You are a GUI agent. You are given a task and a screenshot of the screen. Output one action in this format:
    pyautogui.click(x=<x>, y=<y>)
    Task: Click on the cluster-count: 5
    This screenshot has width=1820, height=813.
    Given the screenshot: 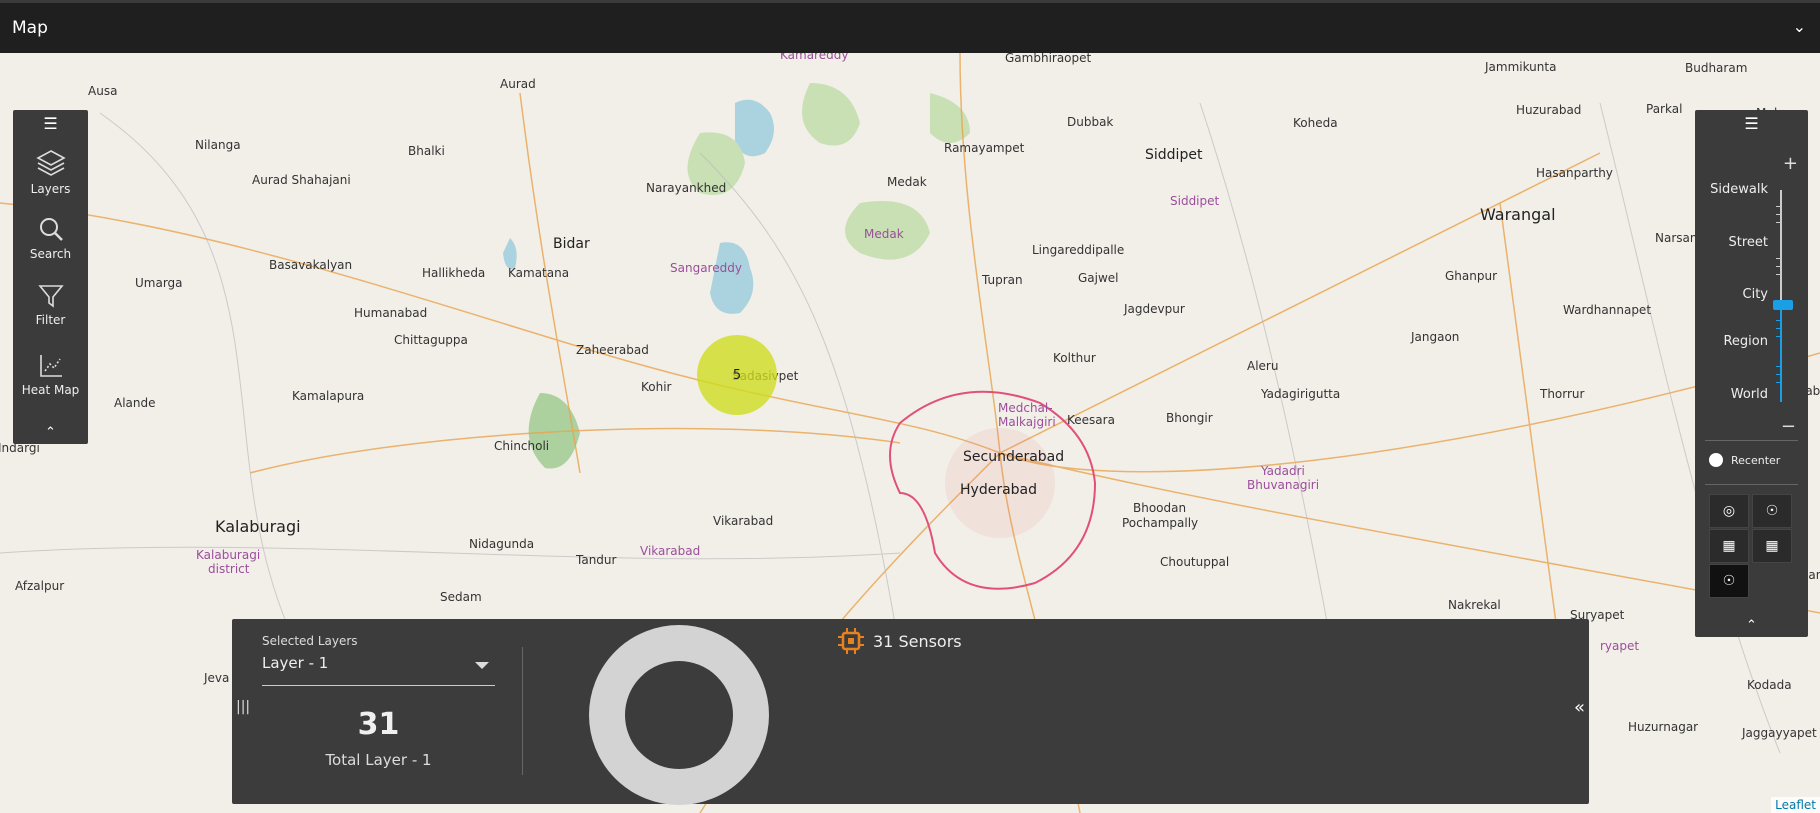 What is the action you would take?
    pyautogui.click(x=737, y=375)
    